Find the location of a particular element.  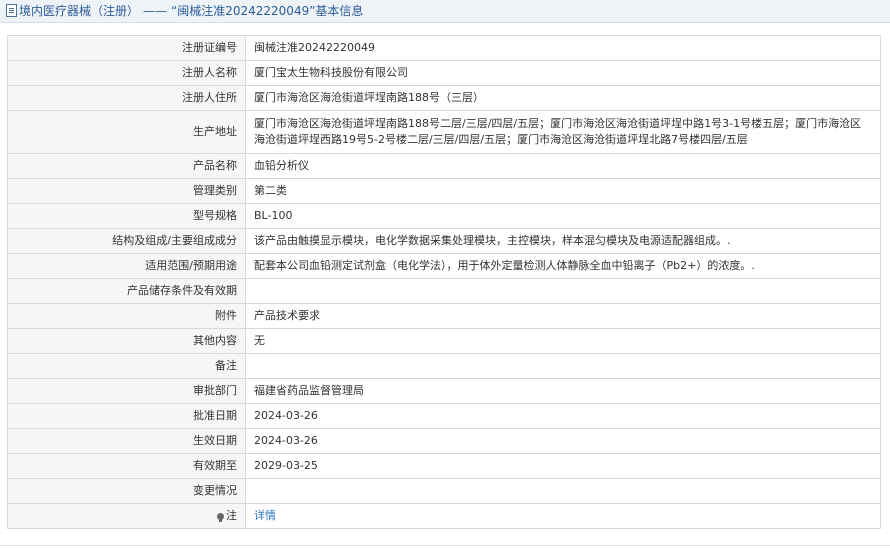

table-row: 产品储存条件及有效期 is located at coordinates (444, 291).